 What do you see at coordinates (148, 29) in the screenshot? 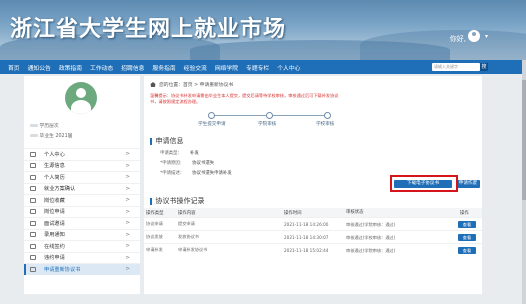
I see `site-title: 浙江省大学生网上就业市场` at bounding box center [148, 29].